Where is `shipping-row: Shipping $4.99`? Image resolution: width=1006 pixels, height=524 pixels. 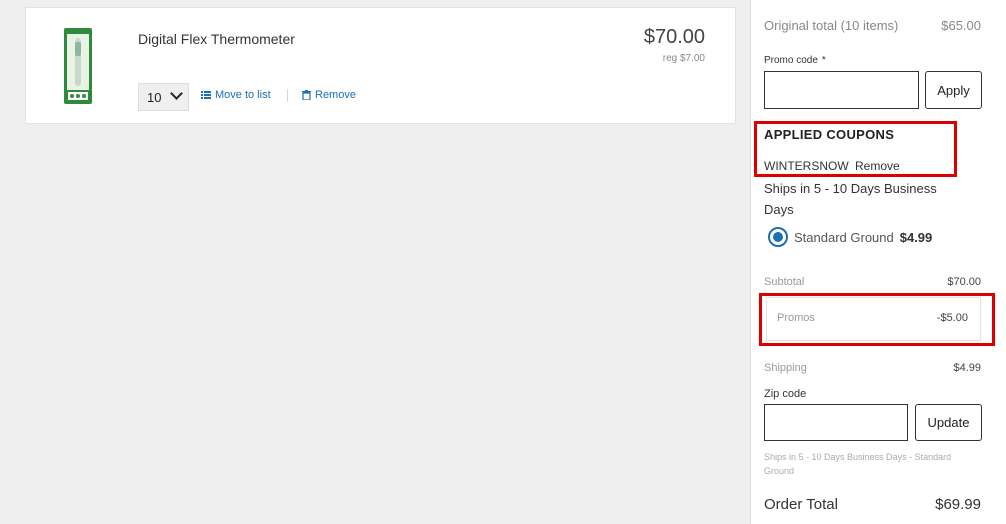
shipping-row: Shipping $4.99 is located at coordinates (872, 368).